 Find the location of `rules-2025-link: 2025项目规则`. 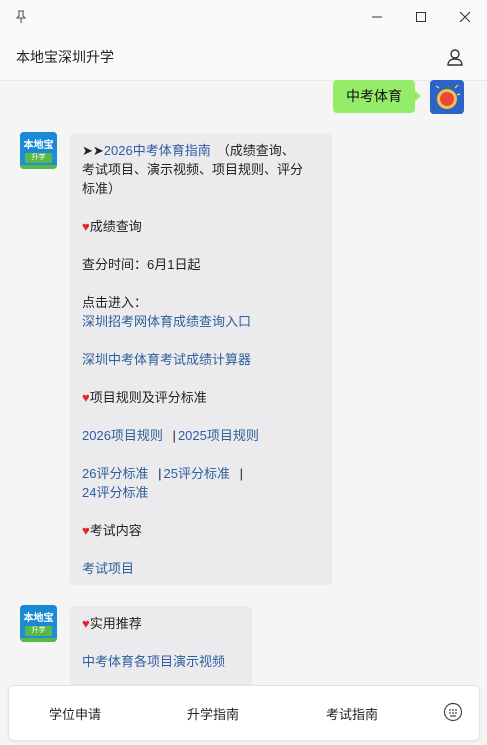

rules-2025-link: 2025项目规则 is located at coordinates (218, 435).